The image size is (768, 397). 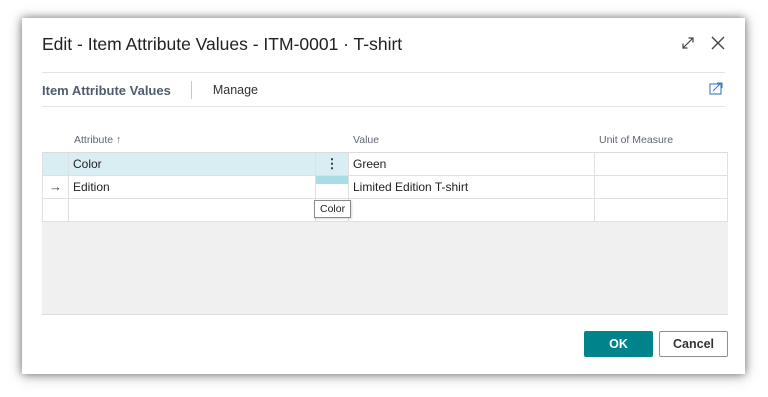 I want to click on row-marker: →, so click(x=55, y=187).